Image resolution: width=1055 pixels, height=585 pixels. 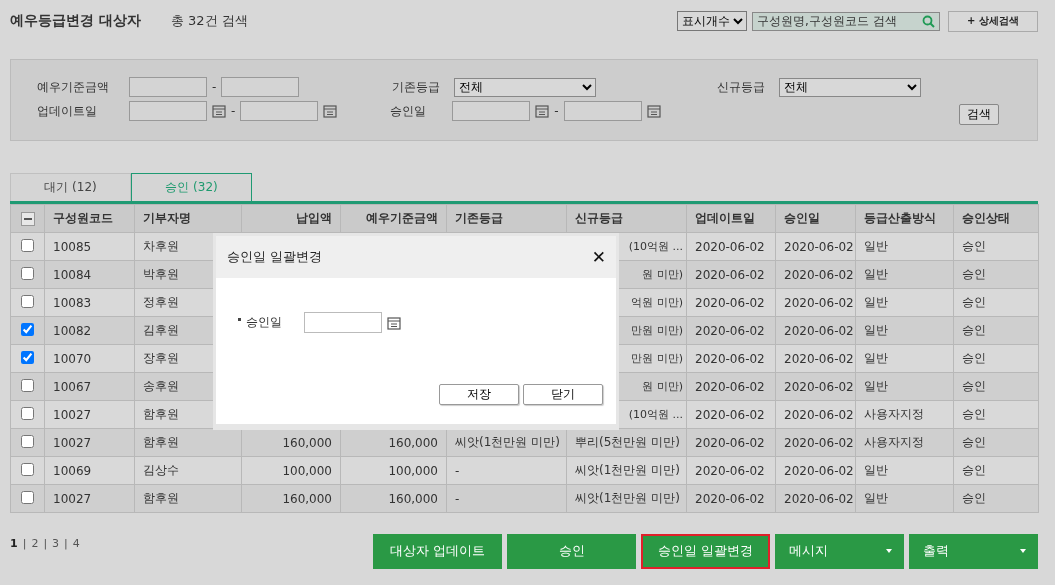 I want to click on page-link: 2, so click(x=35, y=543).